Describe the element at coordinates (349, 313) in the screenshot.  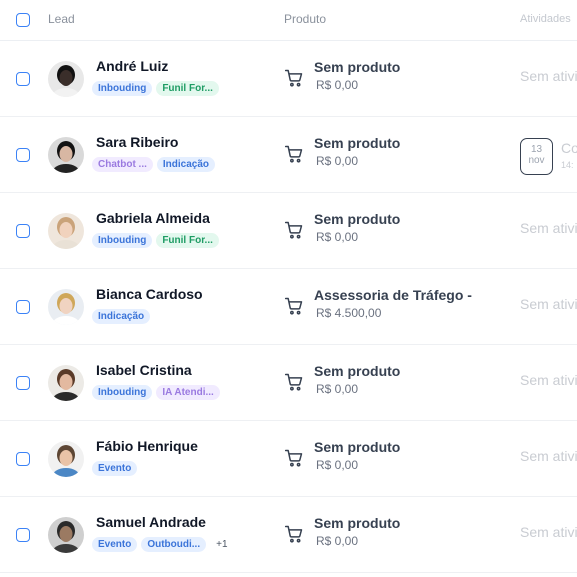
I see `product-price: R$ 4.500,00` at that location.